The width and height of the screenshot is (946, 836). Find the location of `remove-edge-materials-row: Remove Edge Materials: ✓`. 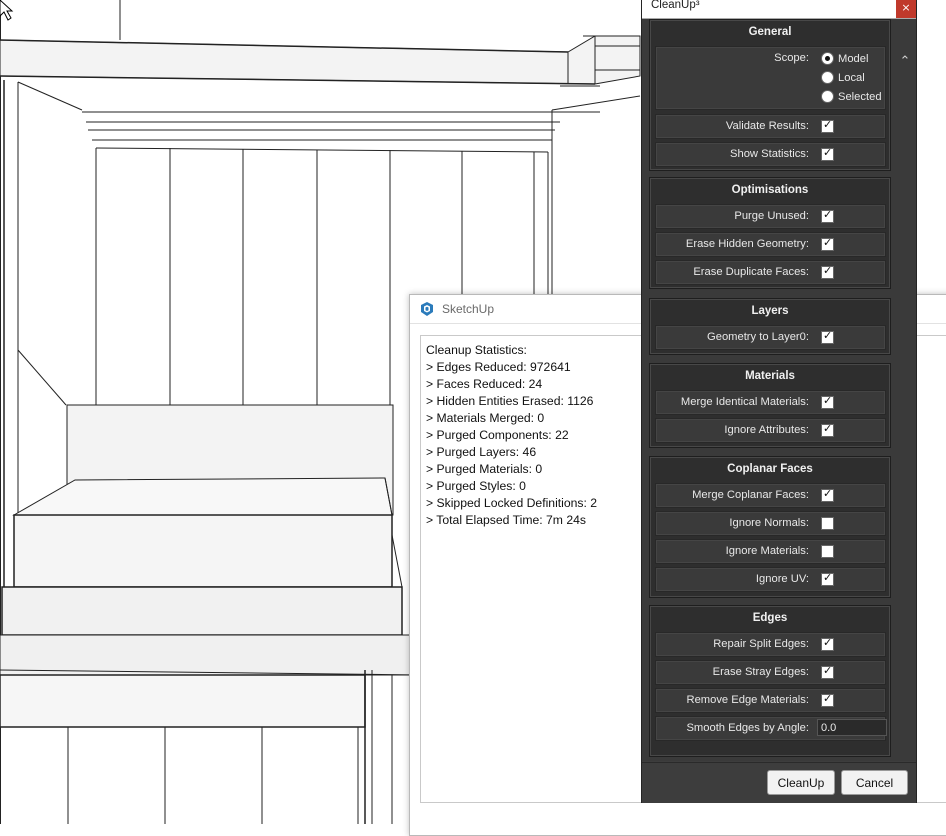

remove-edge-materials-row: Remove Edge Materials: ✓ is located at coordinates (770, 700).